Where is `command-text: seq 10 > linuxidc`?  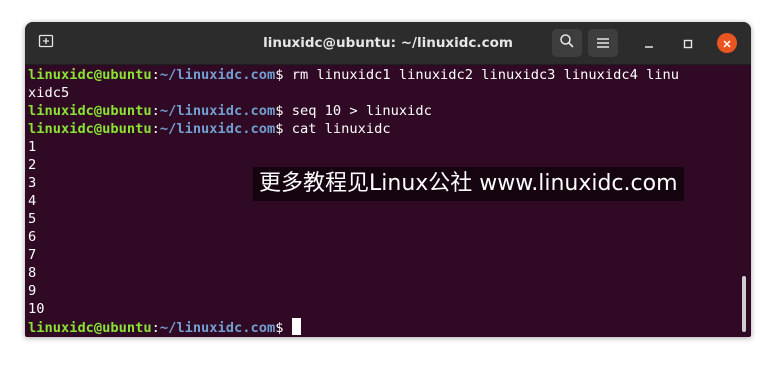 command-text: seq 10 > linuxidc is located at coordinates (357, 111).